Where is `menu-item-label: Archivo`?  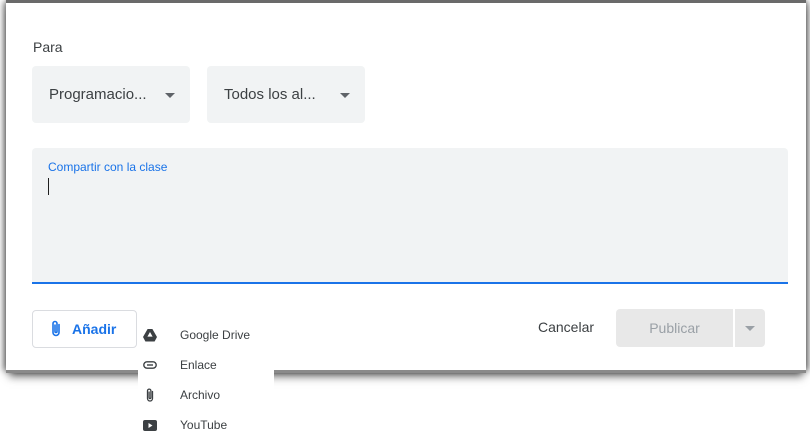
menu-item-label: Archivo is located at coordinates (200, 395).